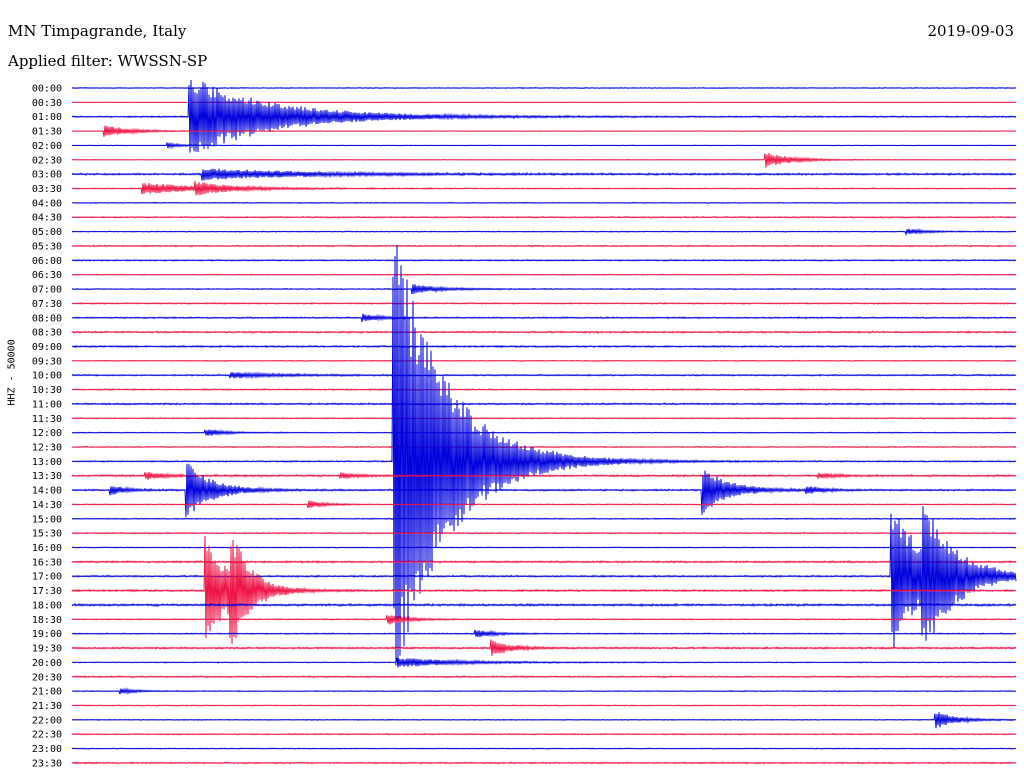 The height and width of the screenshot is (780, 1024). Describe the element at coordinates (544, 547) in the screenshot. I see `trace-row-16:00` at that location.